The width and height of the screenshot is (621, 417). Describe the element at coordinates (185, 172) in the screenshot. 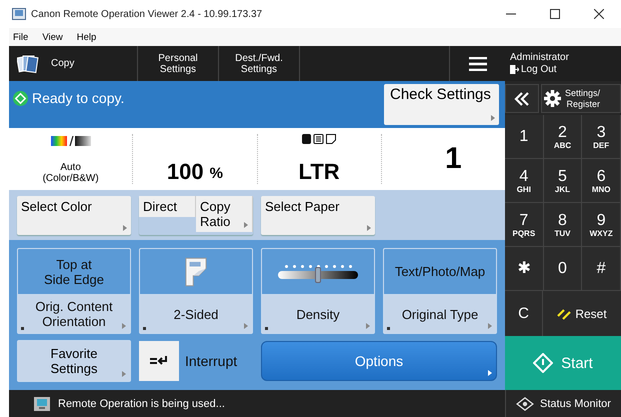

I see `copy-ratio-value: 100` at that location.